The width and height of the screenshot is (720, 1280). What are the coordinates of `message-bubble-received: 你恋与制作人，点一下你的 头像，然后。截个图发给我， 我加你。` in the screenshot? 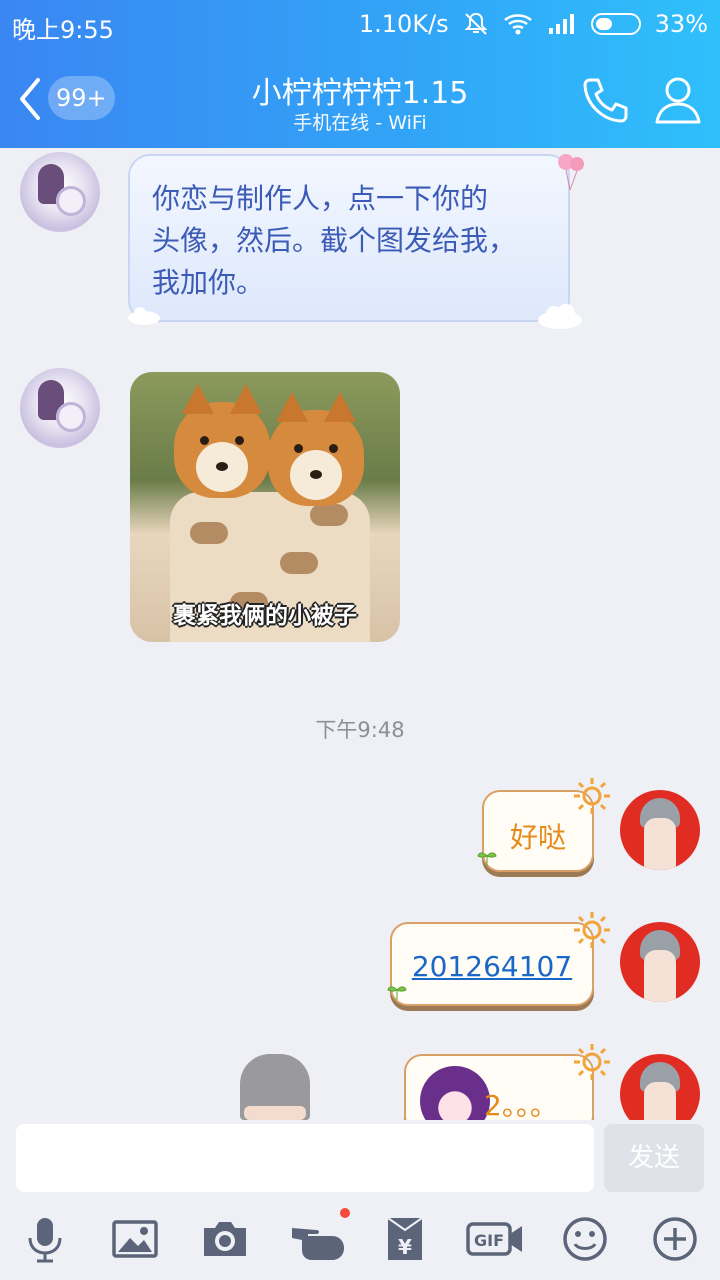 It's located at (349, 238).